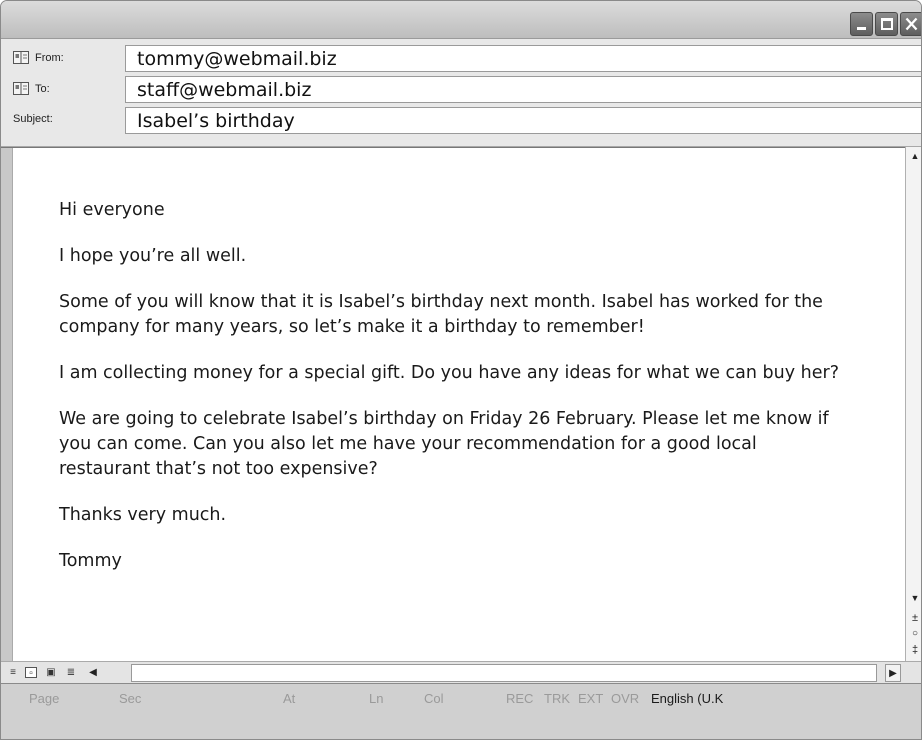 This screenshot has width=922, height=740. I want to click on lines-icon: ≡, so click(13, 672).